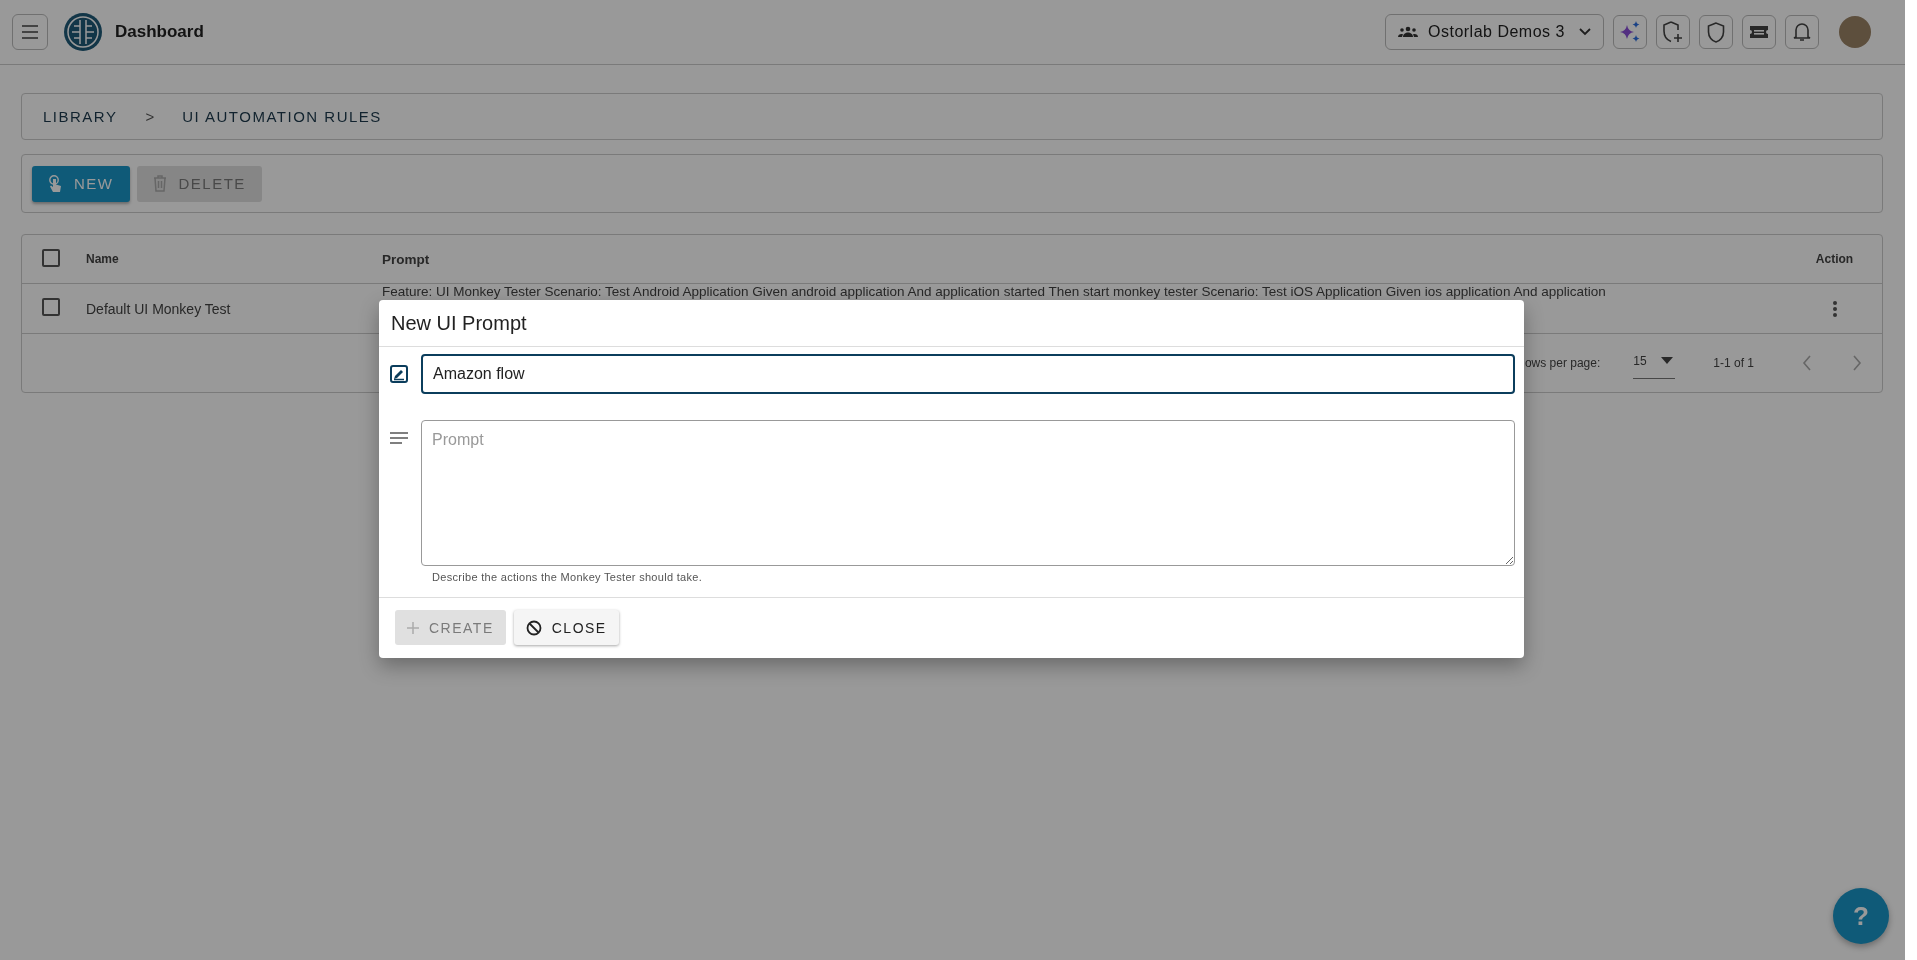 This screenshot has height=960, width=1917. Describe the element at coordinates (103, 259) in the screenshot. I see `column-header: Name` at that location.